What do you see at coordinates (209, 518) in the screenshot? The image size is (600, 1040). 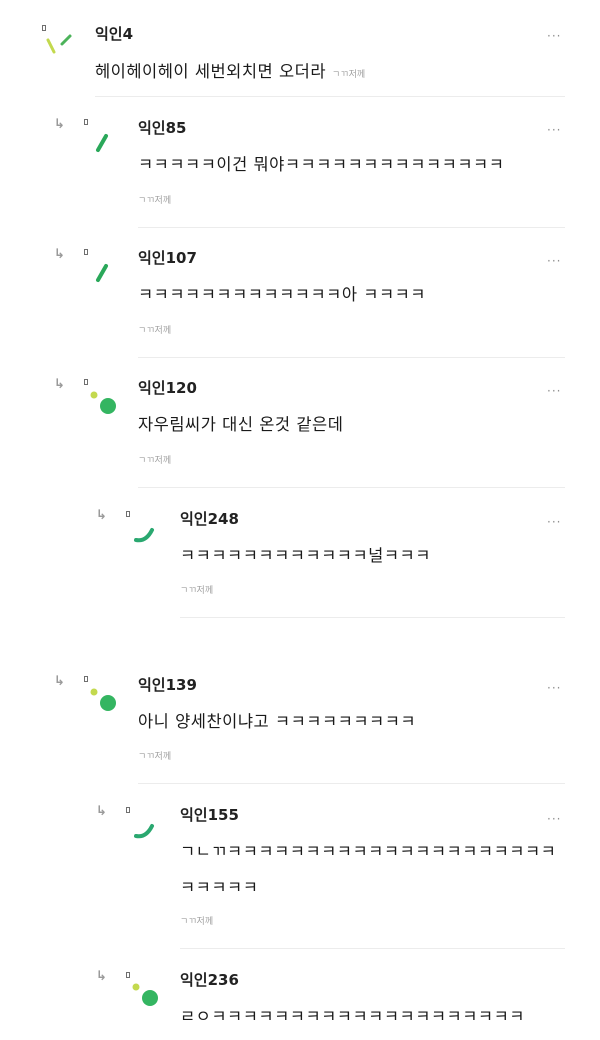 I see `comment-author: 익인248` at bounding box center [209, 518].